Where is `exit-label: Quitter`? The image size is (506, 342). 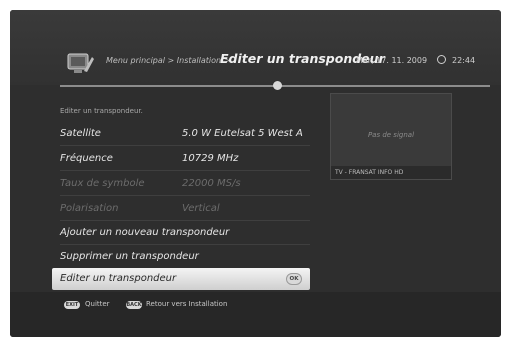 exit-label: Quitter is located at coordinates (97, 304).